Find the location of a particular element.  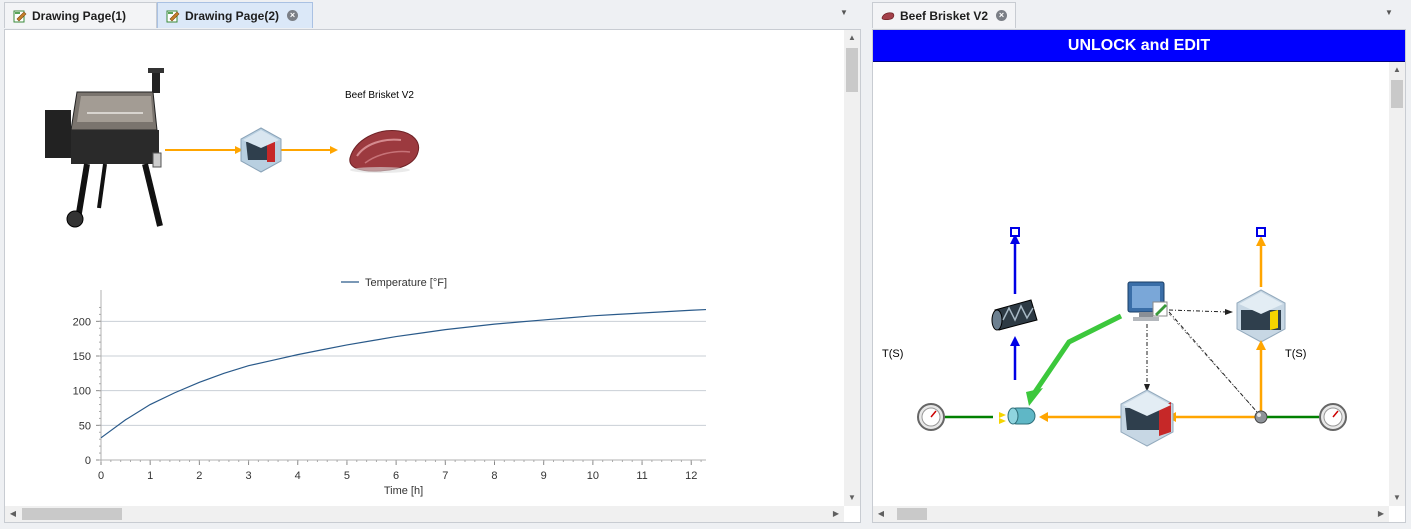

left-horizontal-scrollbar: ◀ ▶ is located at coordinates (424, 514).